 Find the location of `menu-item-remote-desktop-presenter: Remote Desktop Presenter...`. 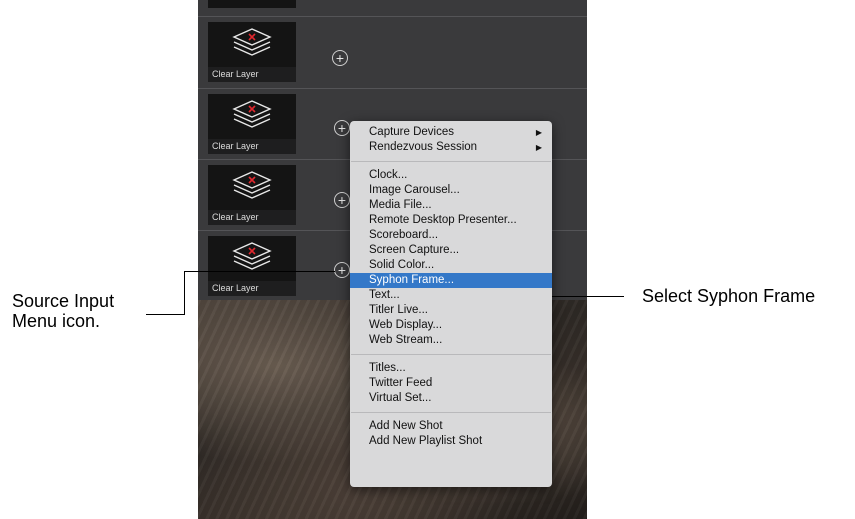

menu-item-remote-desktop-presenter: Remote Desktop Presenter... is located at coordinates (451, 220).